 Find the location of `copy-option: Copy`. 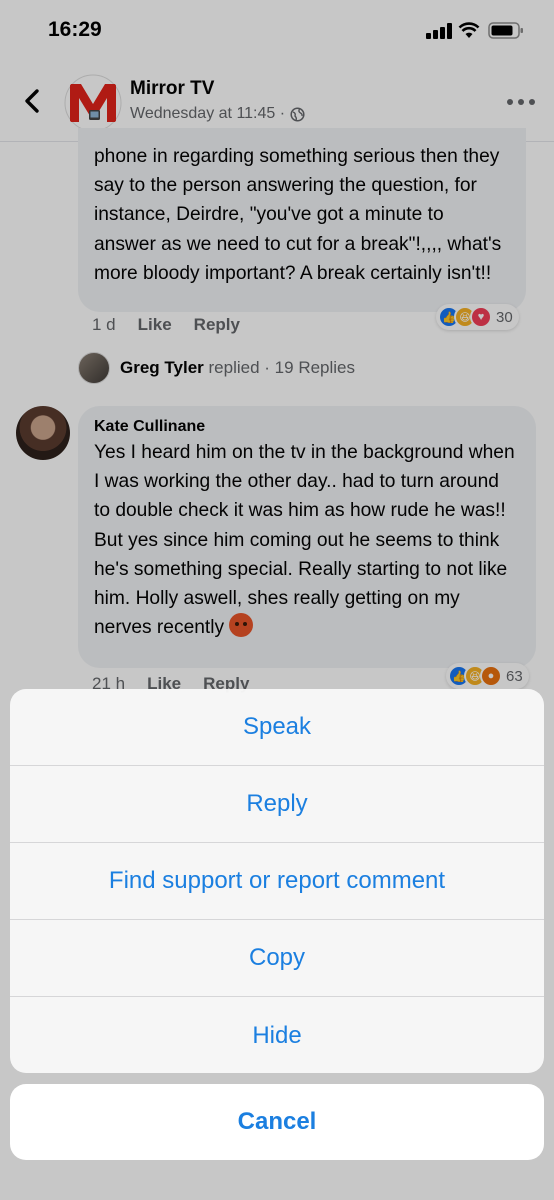

copy-option: Copy is located at coordinates (277, 958).